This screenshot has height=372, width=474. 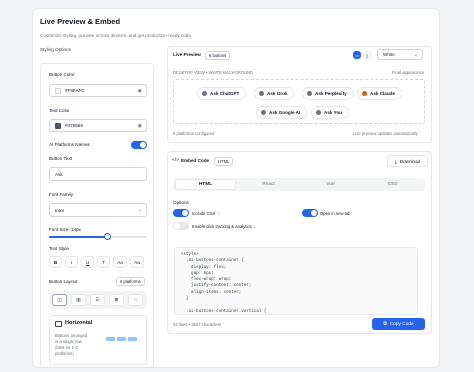 I want to click on tracking-label: Enable click tracking & analytics ⌄, so click(x=224, y=226).